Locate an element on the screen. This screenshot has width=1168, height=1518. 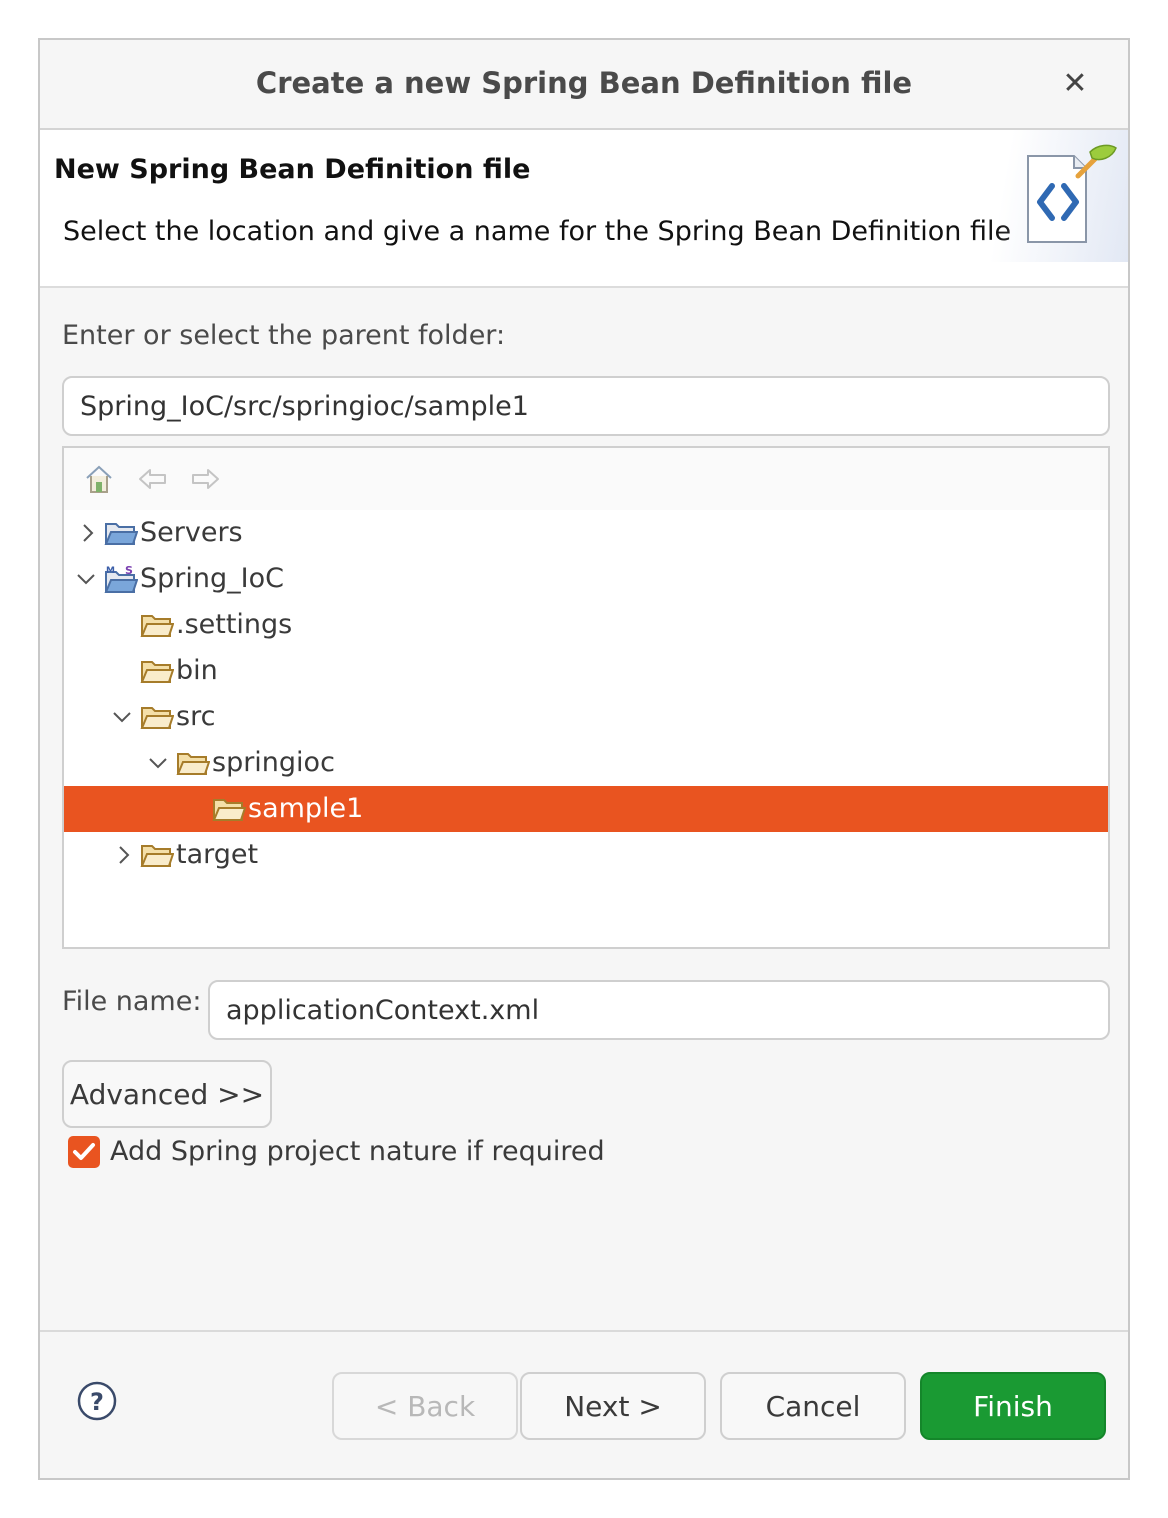
finish-button: Finish is located at coordinates (1013, 1406).